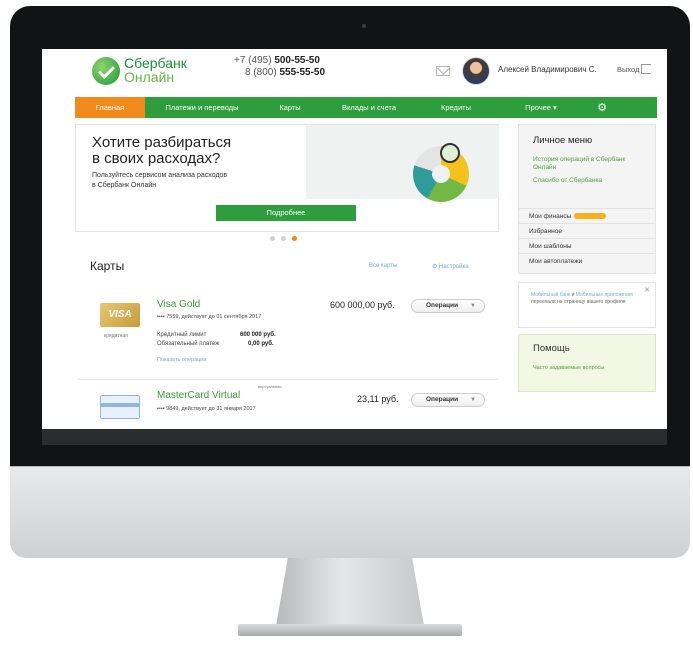 The width and height of the screenshot is (693, 645). Describe the element at coordinates (350, 630) in the screenshot. I see `monitor-base` at that location.